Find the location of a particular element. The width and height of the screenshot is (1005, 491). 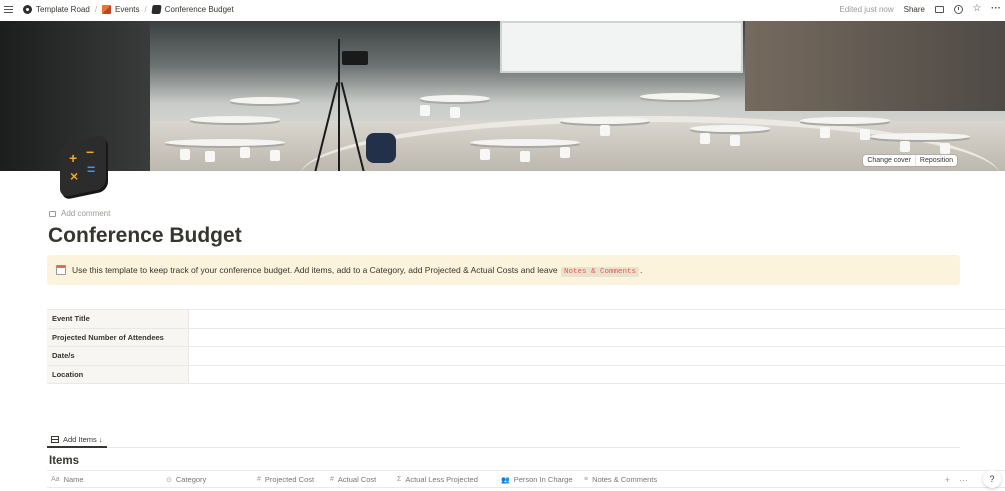

add-comment-label: Add comment is located at coordinates (86, 213).